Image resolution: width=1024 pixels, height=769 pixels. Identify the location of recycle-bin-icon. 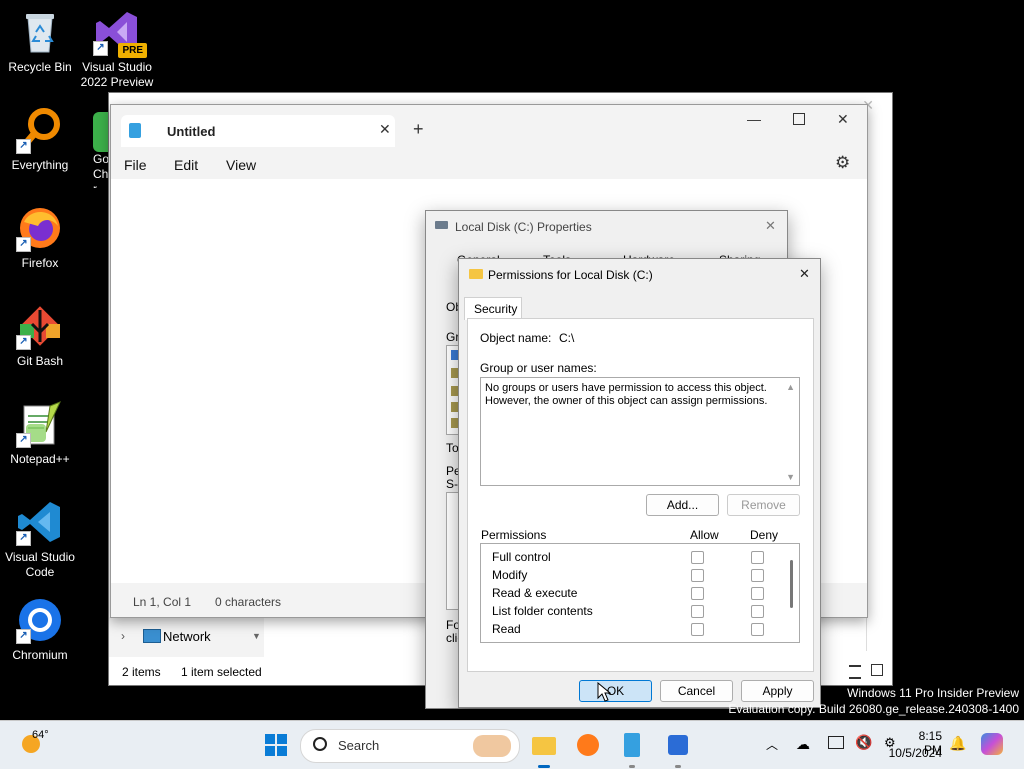
(40, 32).